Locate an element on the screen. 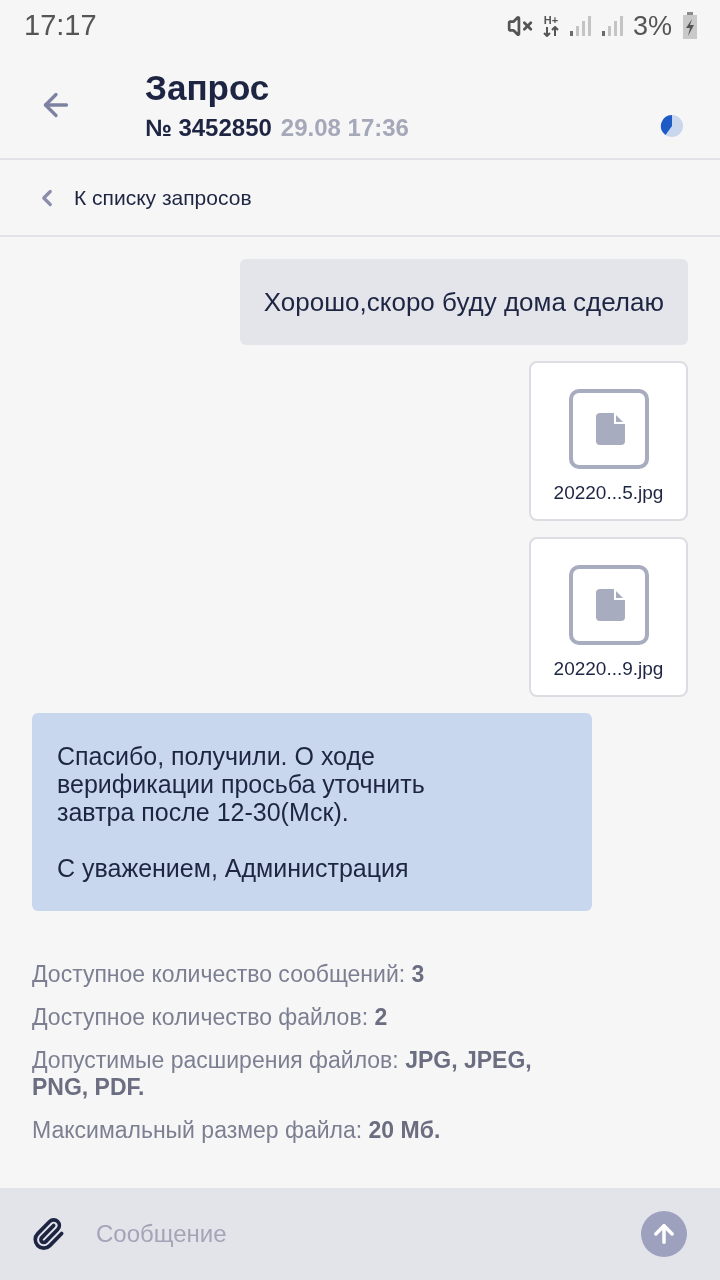 This screenshot has height=1280, width=720. mute-icon is located at coordinates (519, 26).